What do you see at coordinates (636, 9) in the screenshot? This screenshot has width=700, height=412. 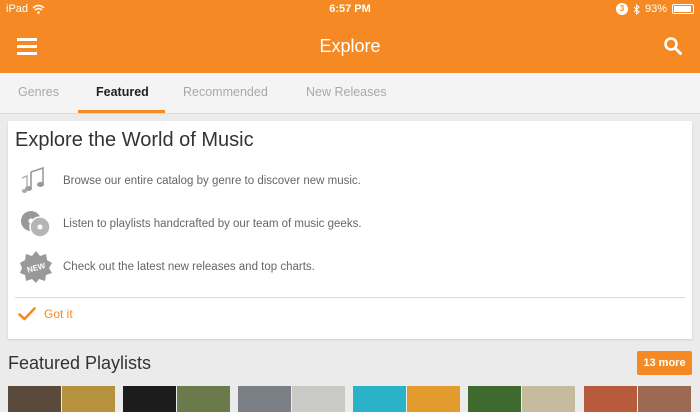 I see `bluetooth-icon` at bounding box center [636, 9].